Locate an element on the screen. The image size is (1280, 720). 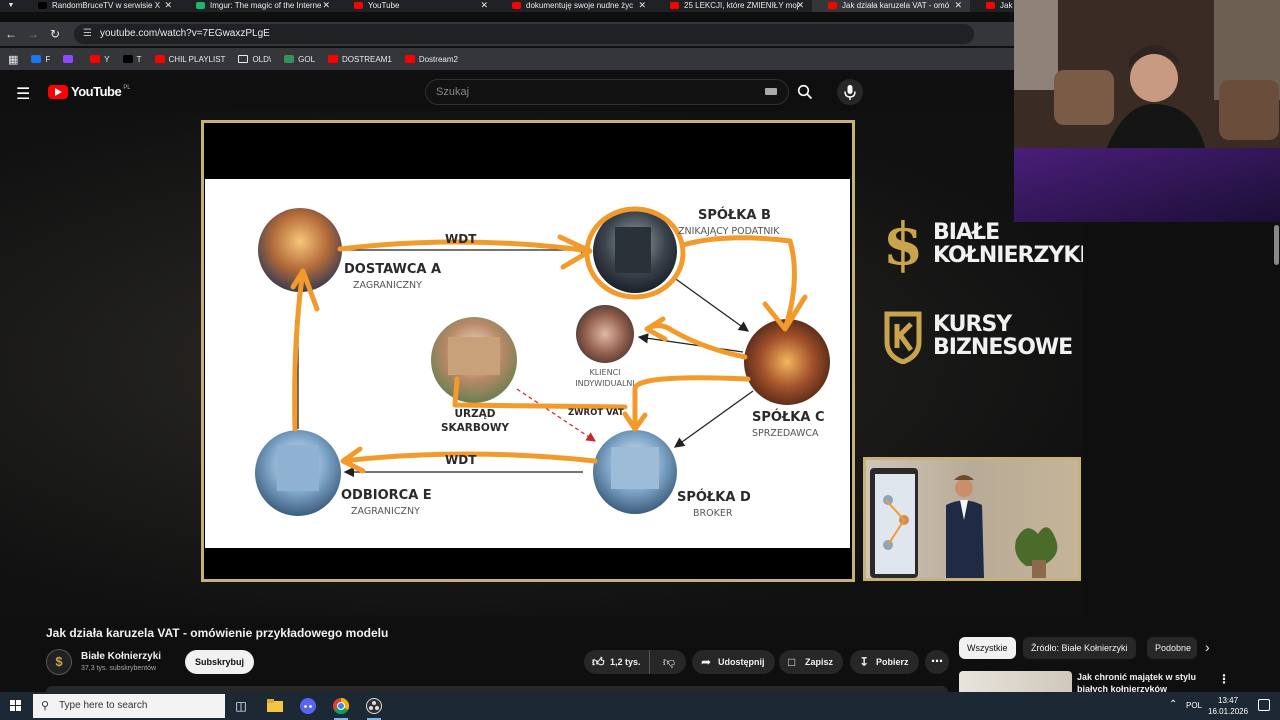
back-button: ← is located at coordinates (11, 34).